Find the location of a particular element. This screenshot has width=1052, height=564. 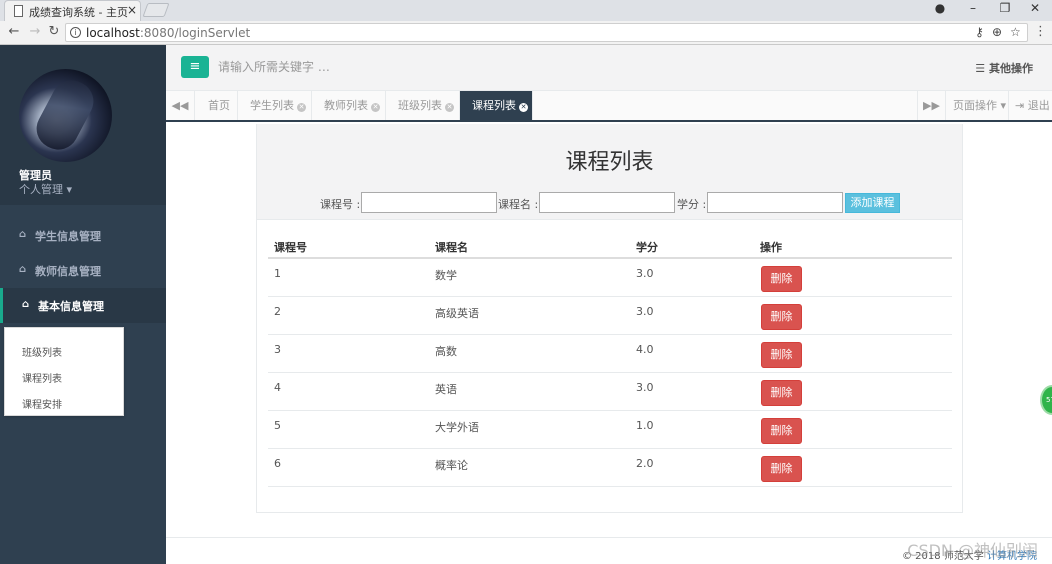

cell-course-name: 英语 is located at coordinates (446, 389).